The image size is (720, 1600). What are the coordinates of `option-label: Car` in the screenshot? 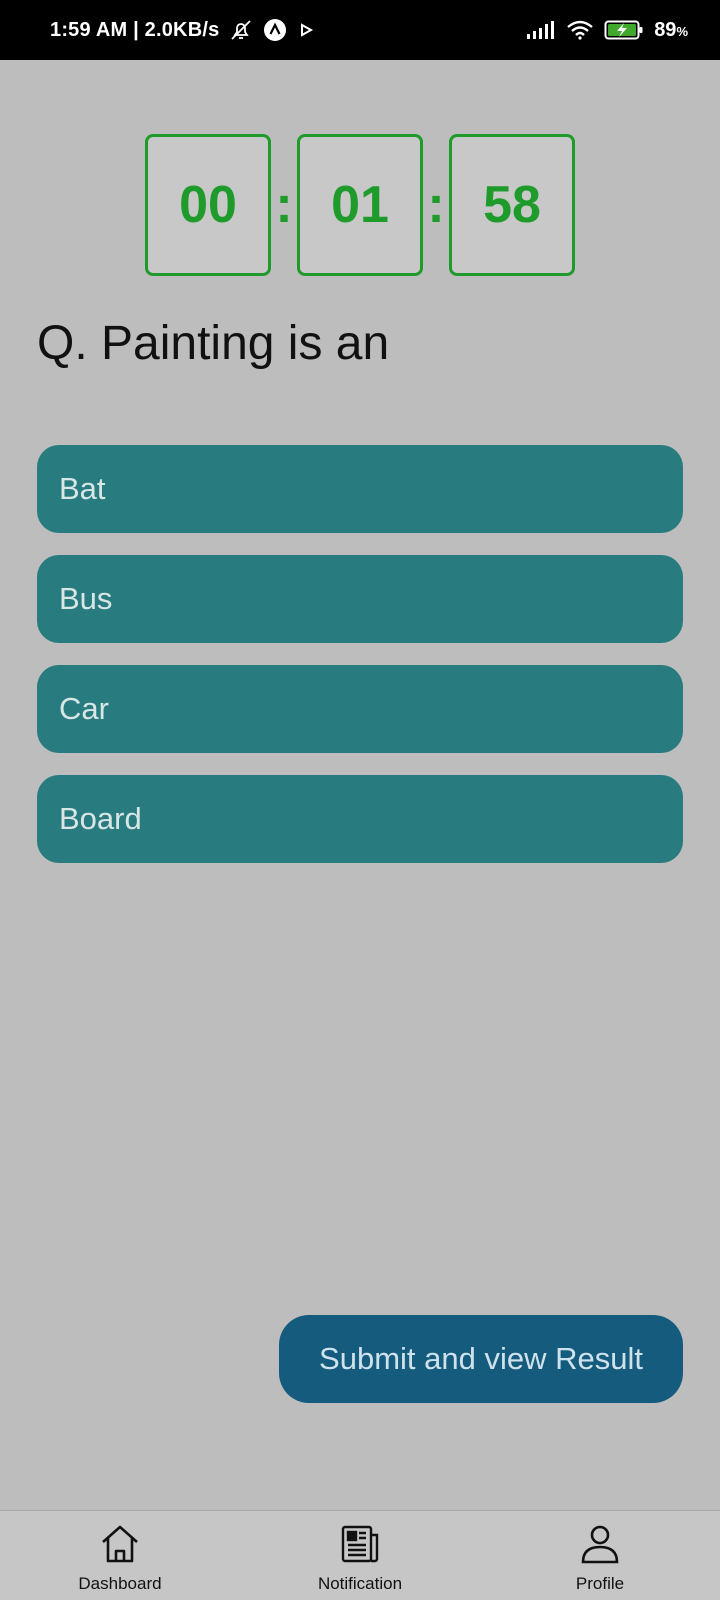 It's located at (84, 708).